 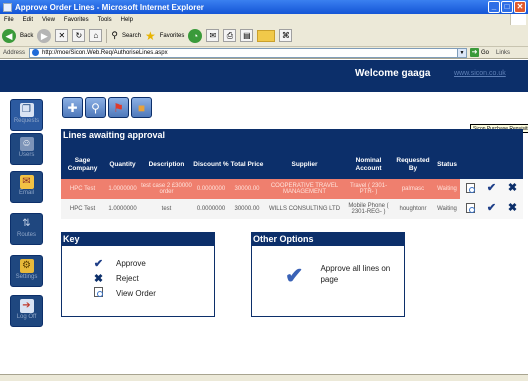 I want to click on favorites-star-icon: ★, so click(x=150, y=36).